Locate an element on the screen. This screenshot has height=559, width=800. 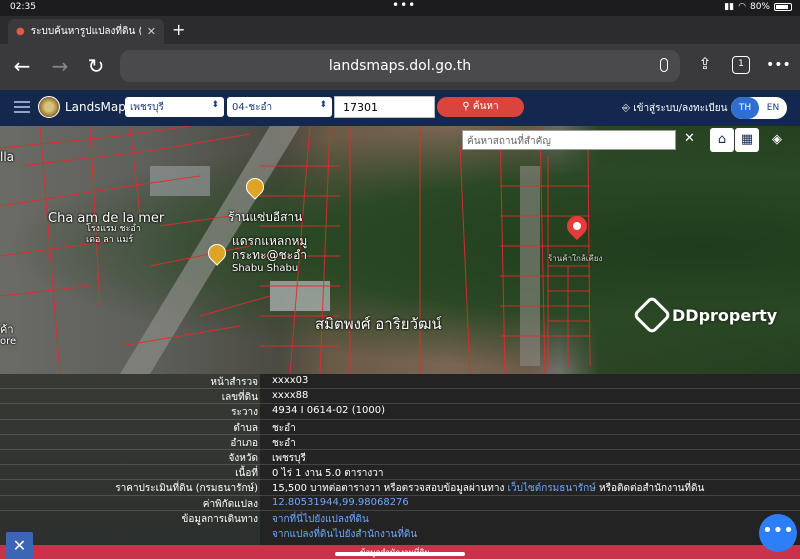
info-key: เนื้อที่ is located at coordinates (246, 474).